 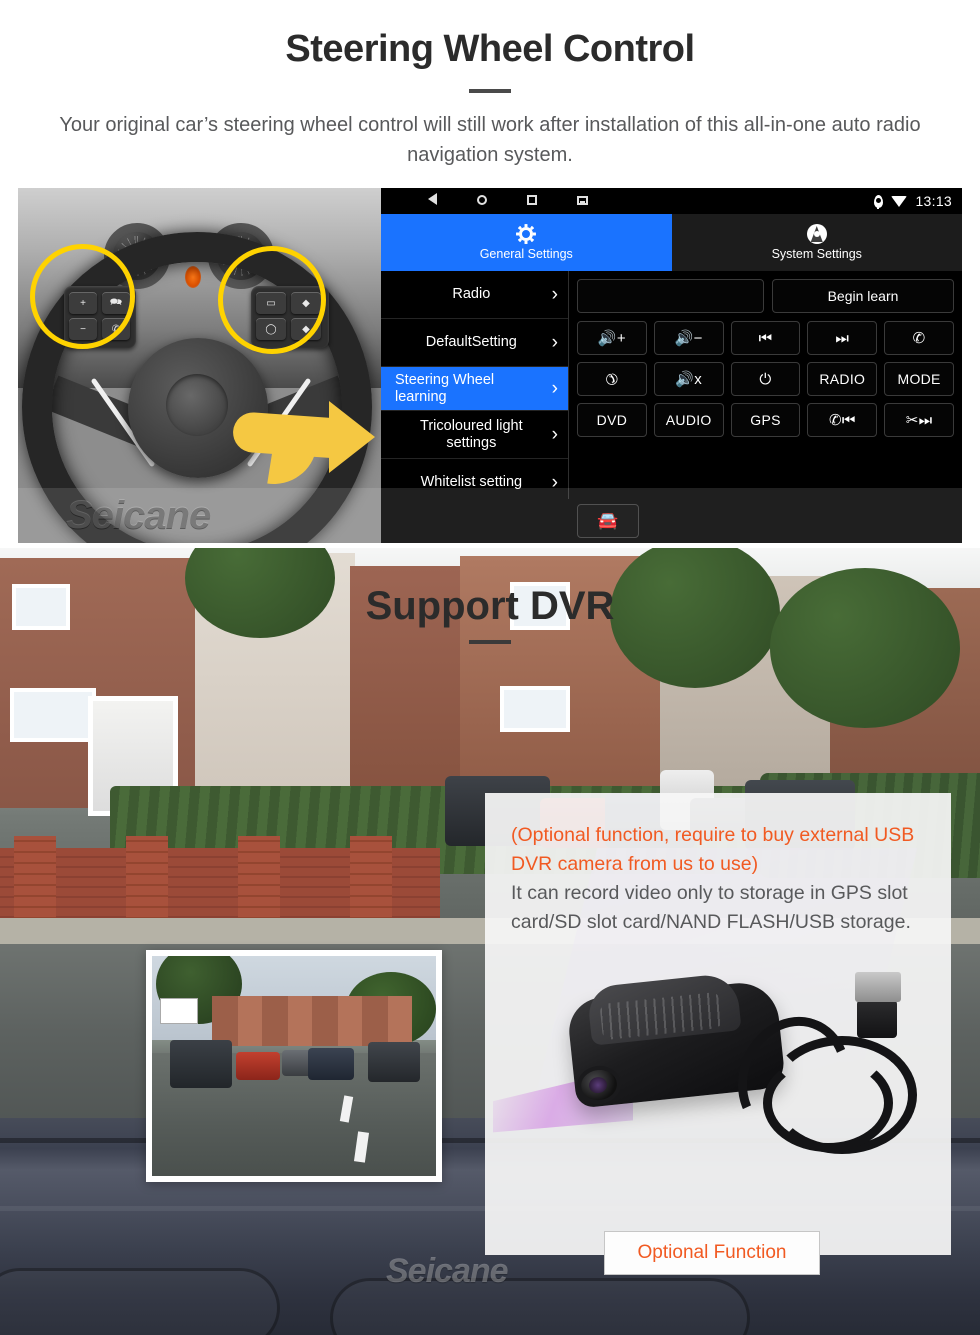 I want to click on gear-icon, so click(x=526, y=234).